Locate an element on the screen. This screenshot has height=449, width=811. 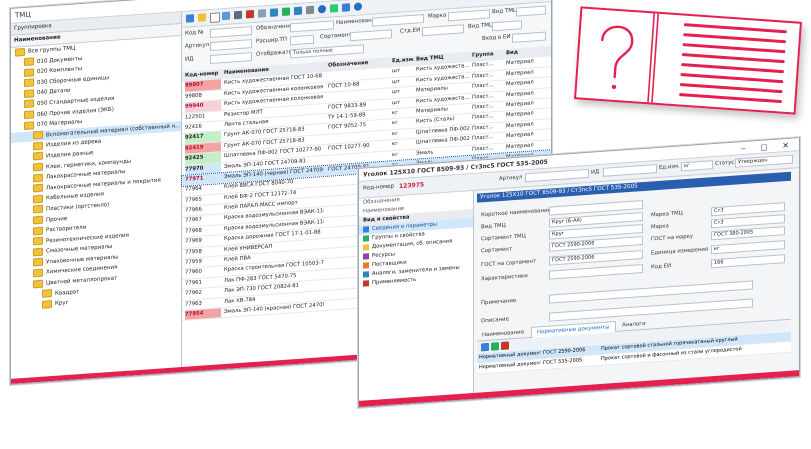
nav-item-label: Применяемость is located at coordinates (394, 281).